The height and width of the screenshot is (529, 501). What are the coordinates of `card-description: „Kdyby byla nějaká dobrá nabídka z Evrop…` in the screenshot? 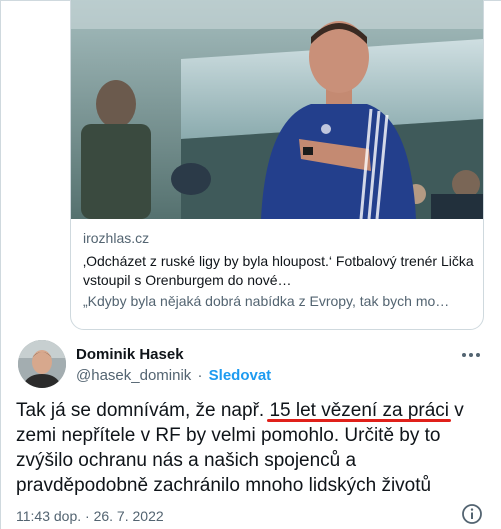 It's located at (266, 301).